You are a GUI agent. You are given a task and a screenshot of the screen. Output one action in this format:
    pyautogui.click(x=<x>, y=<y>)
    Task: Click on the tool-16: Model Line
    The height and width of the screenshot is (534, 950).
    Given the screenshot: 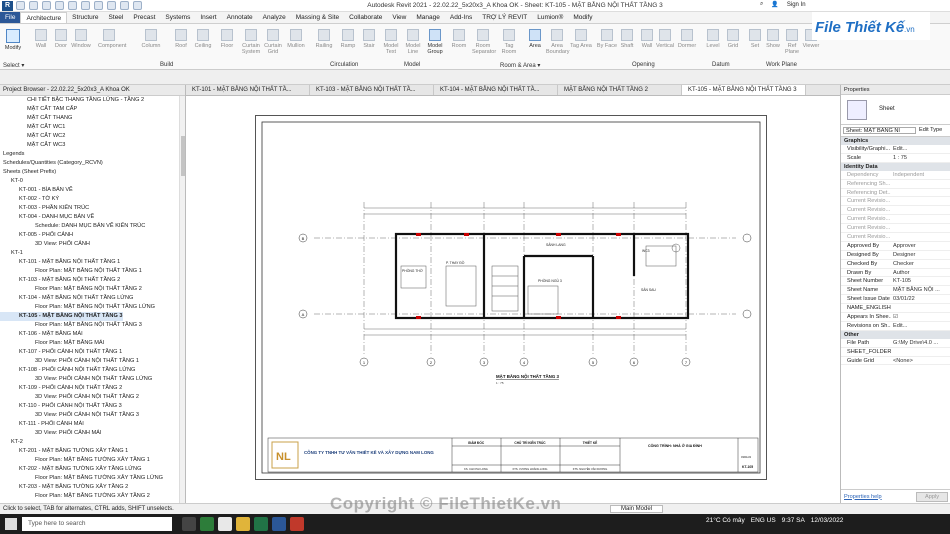 What is the action you would take?
    pyautogui.click(x=413, y=46)
    